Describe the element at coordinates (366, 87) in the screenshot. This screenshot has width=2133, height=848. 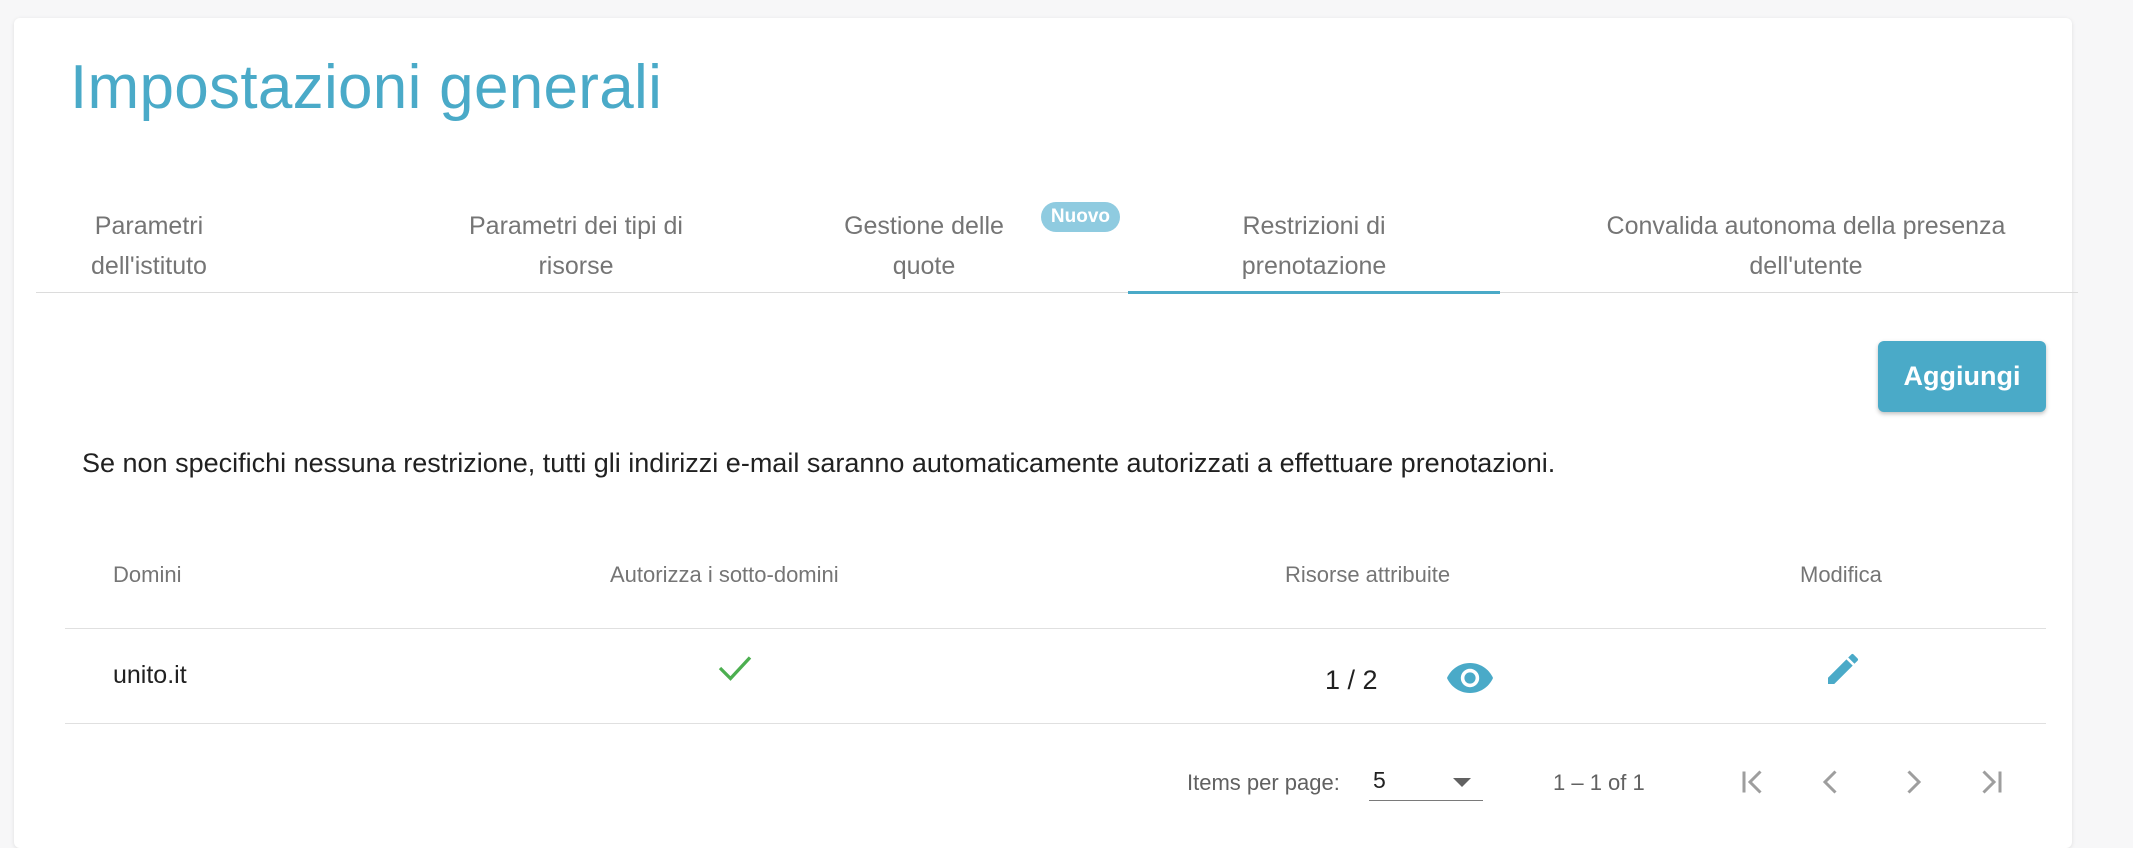
I see `page-title: Impostazioni generali` at that location.